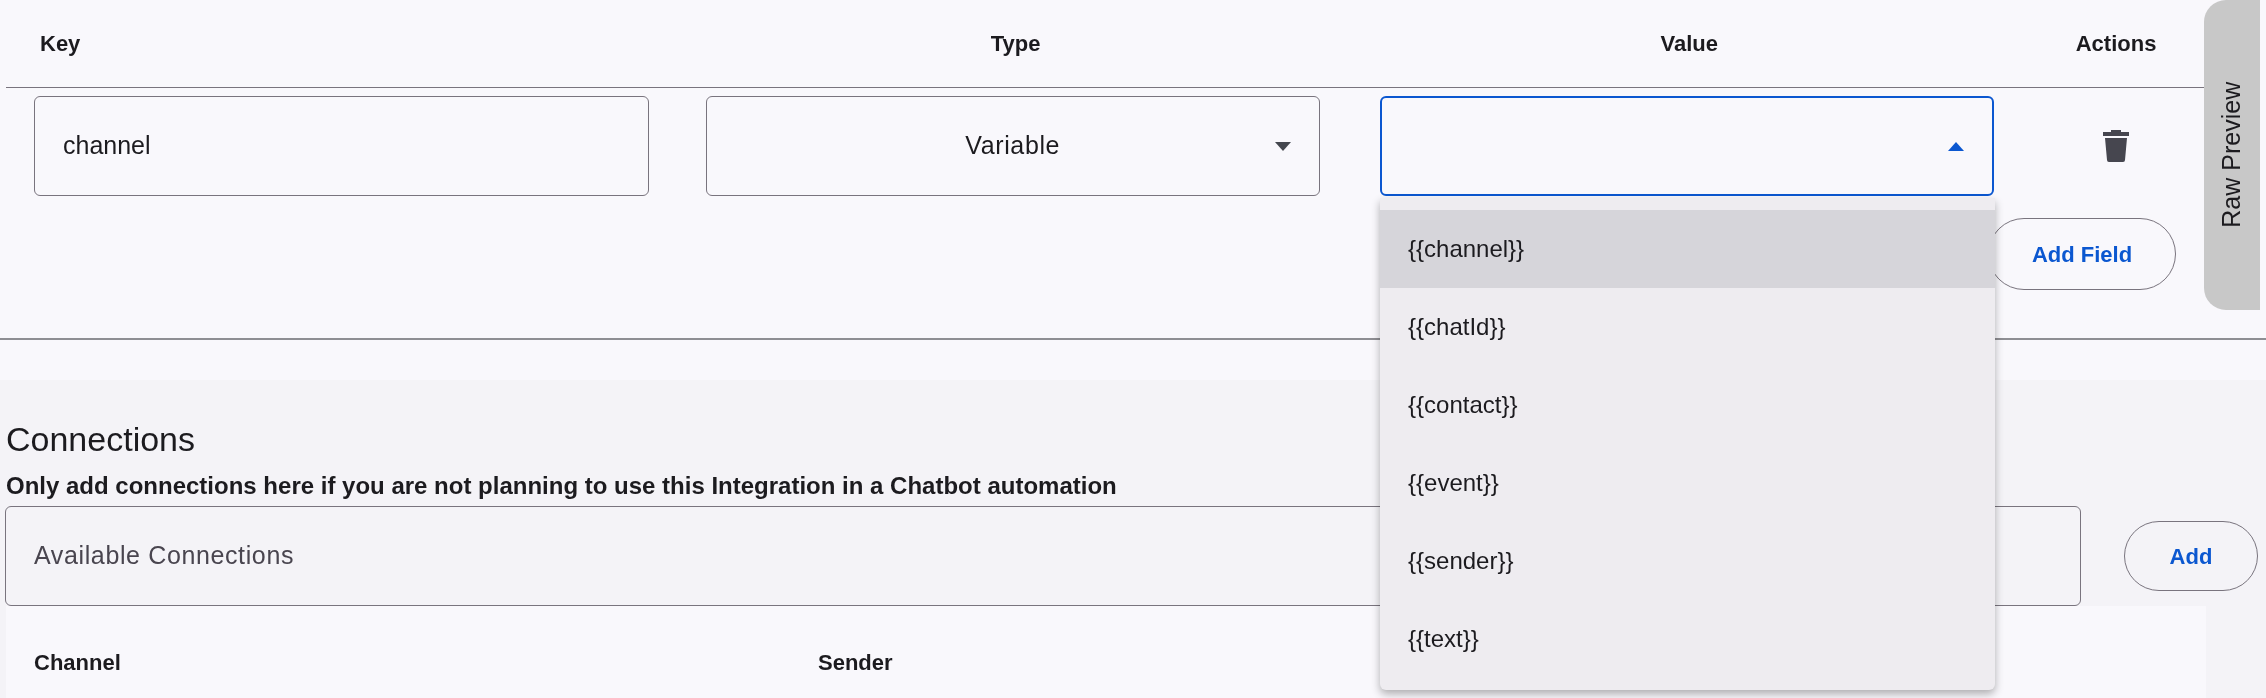  Describe the element at coordinates (77, 663) in the screenshot. I see `column-header: Channel` at that location.